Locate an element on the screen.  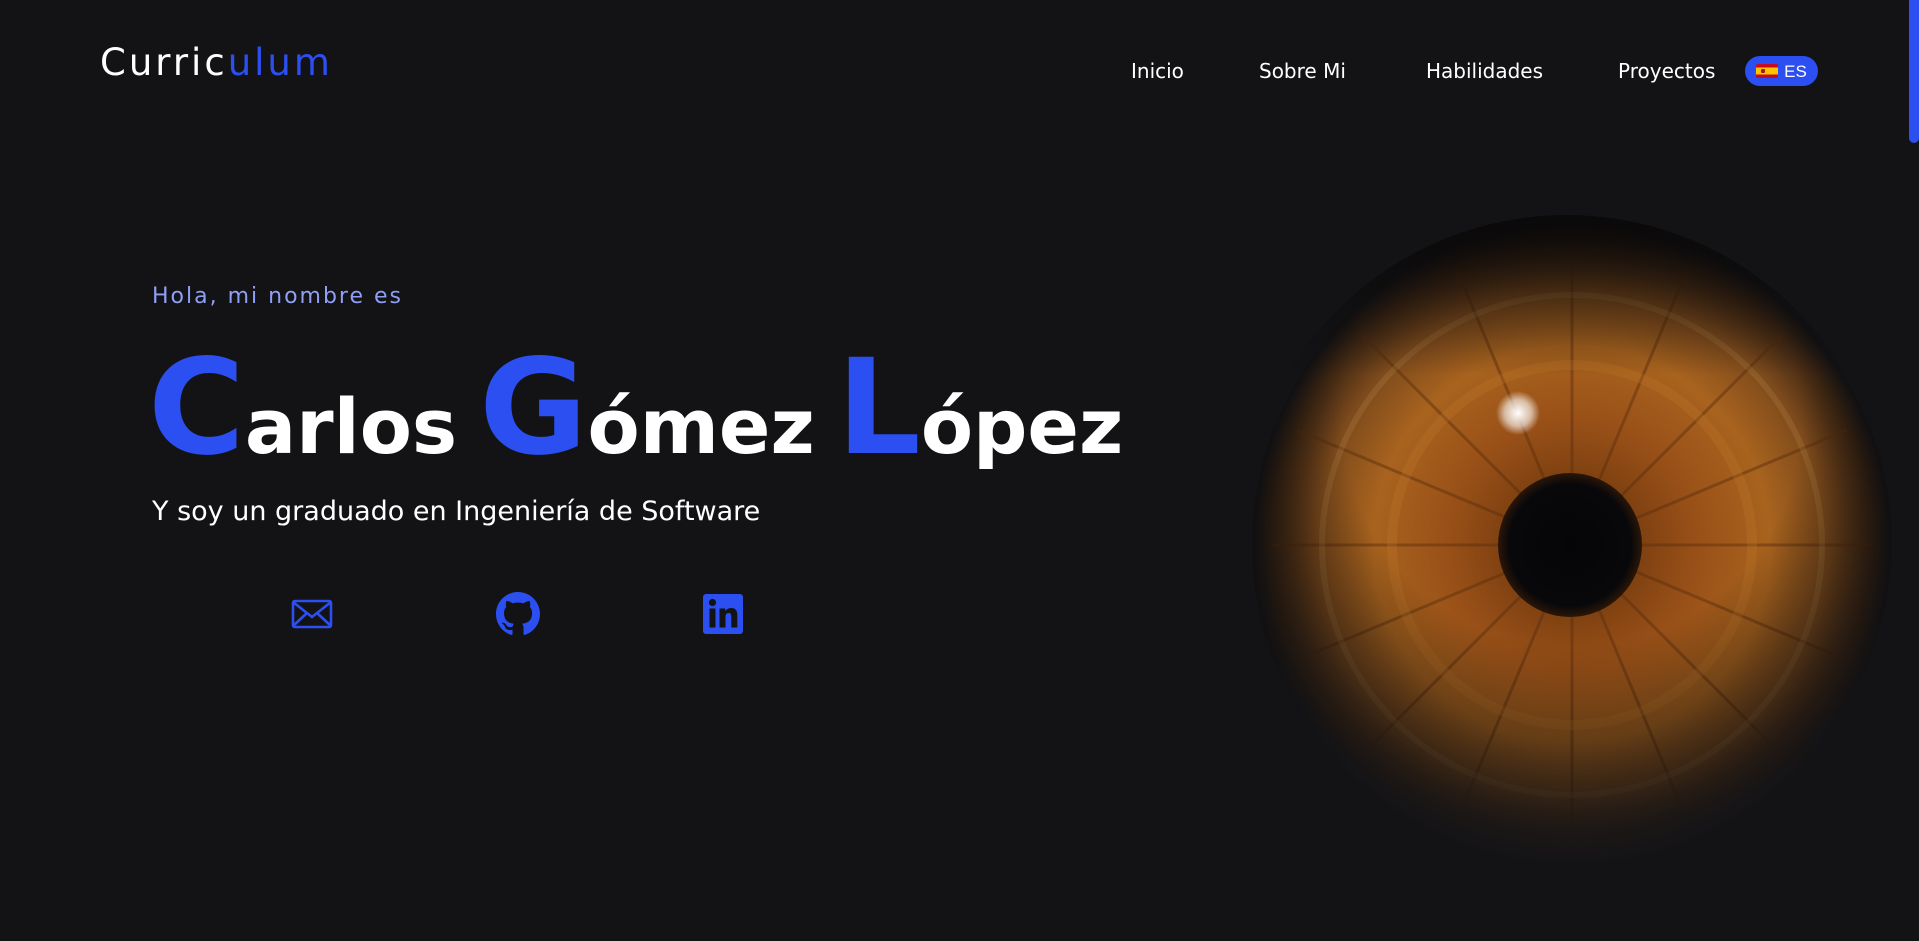
github-link is located at coordinates (518, 614).